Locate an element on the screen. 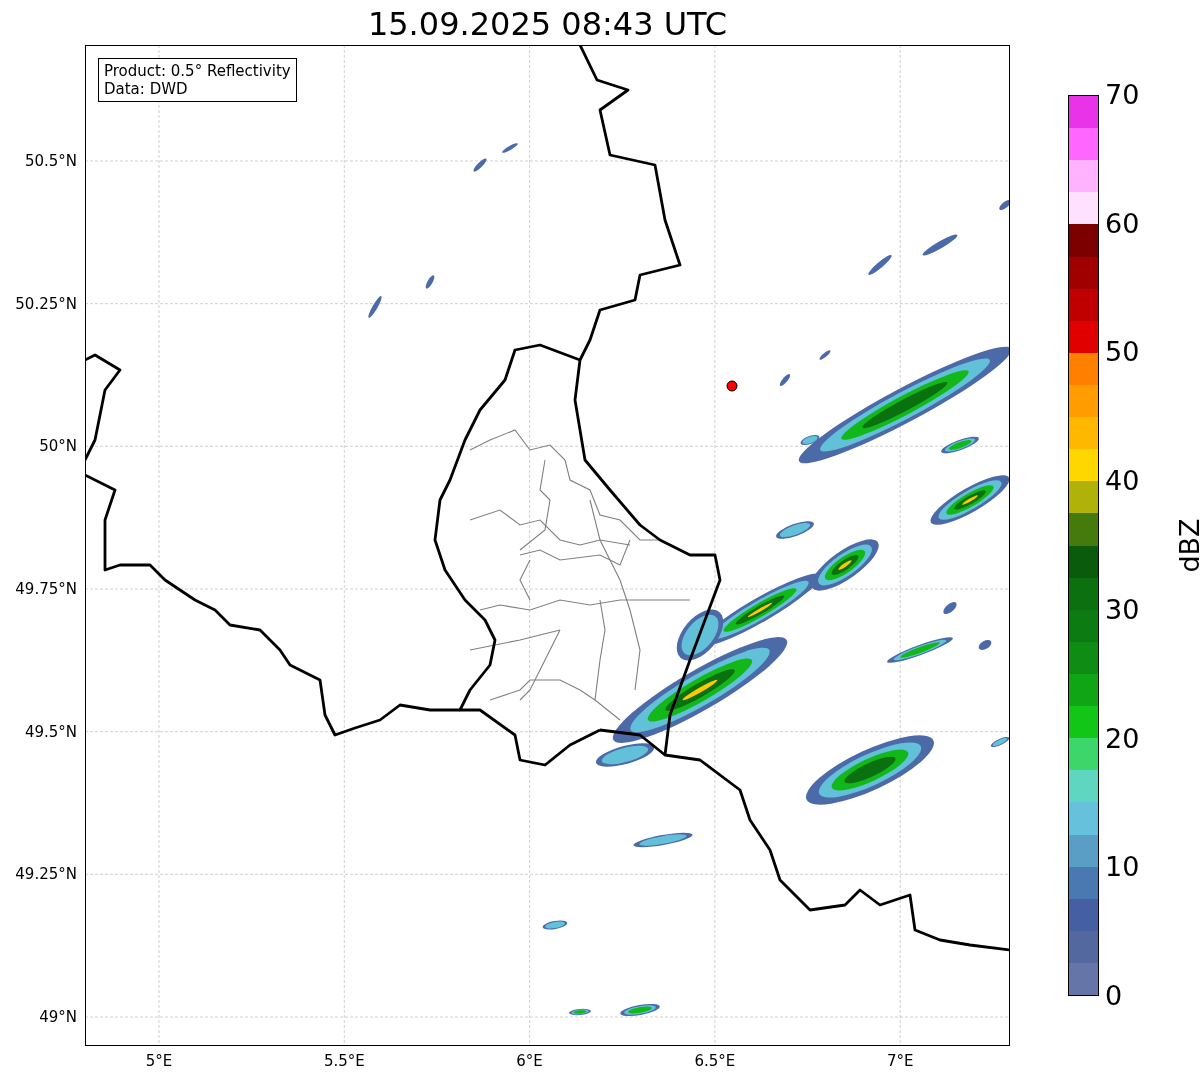  axis-label: 6.5°E is located at coordinates (715, 1061).